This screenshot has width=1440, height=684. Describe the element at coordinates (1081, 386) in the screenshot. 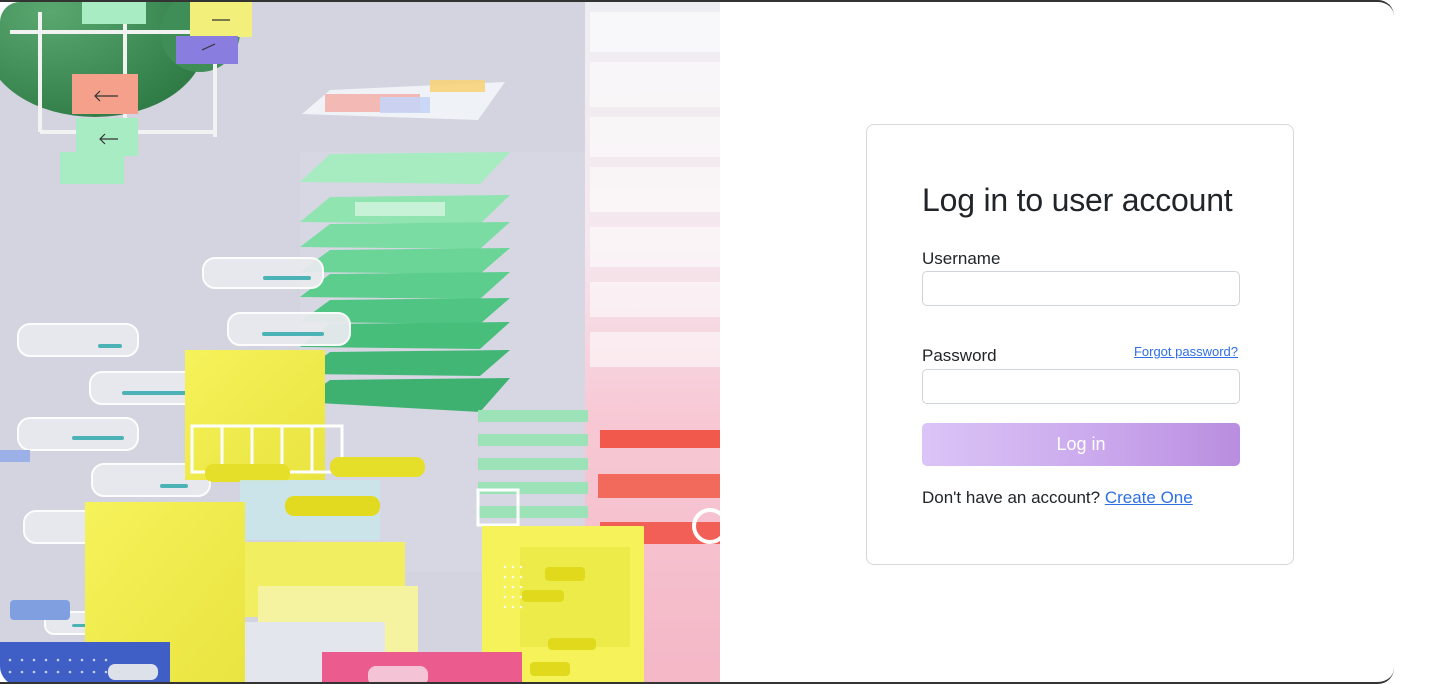

I see `password-input` at that location.